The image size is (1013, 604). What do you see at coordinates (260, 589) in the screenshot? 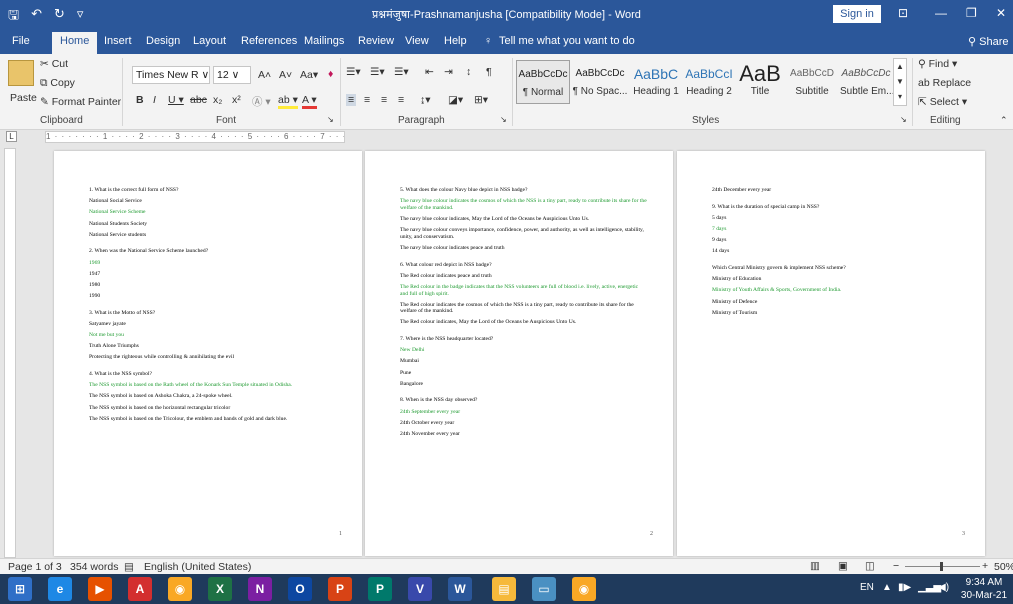
I see `onenote-app: N` at bounding box center [260, 589].